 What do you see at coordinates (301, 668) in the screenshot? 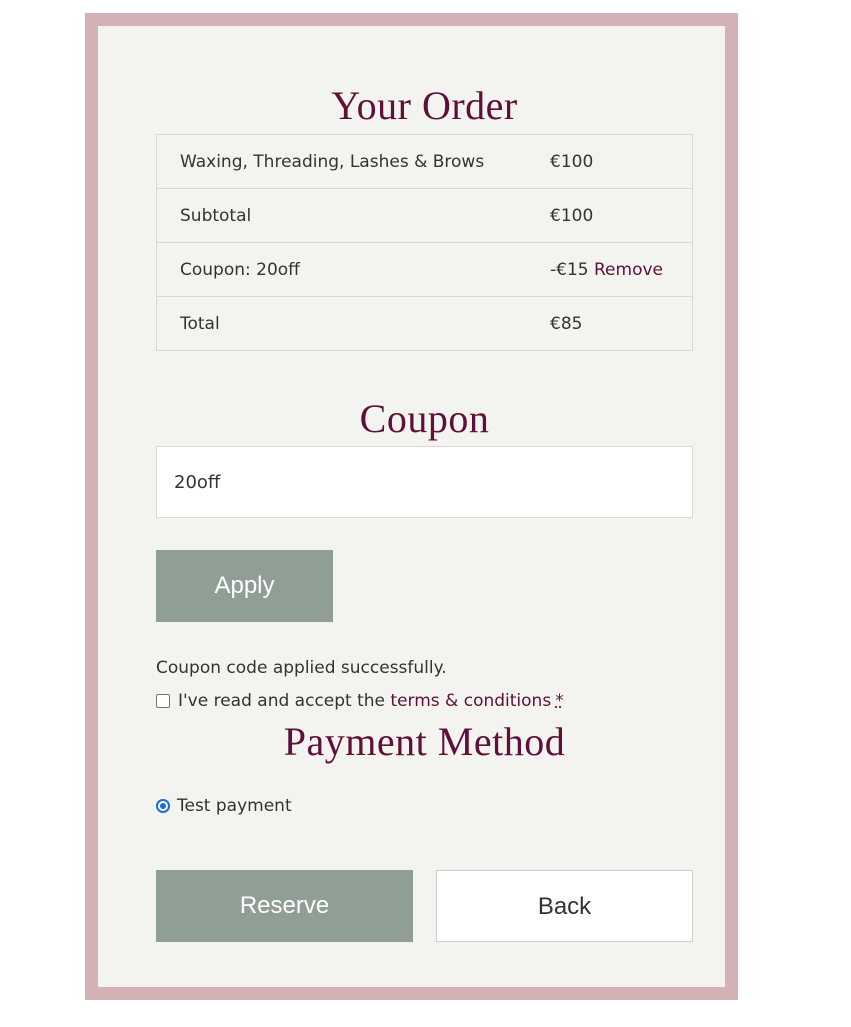
I see `coupon-message: Coupon code applied successfully.` at bounding box center [301, 668].